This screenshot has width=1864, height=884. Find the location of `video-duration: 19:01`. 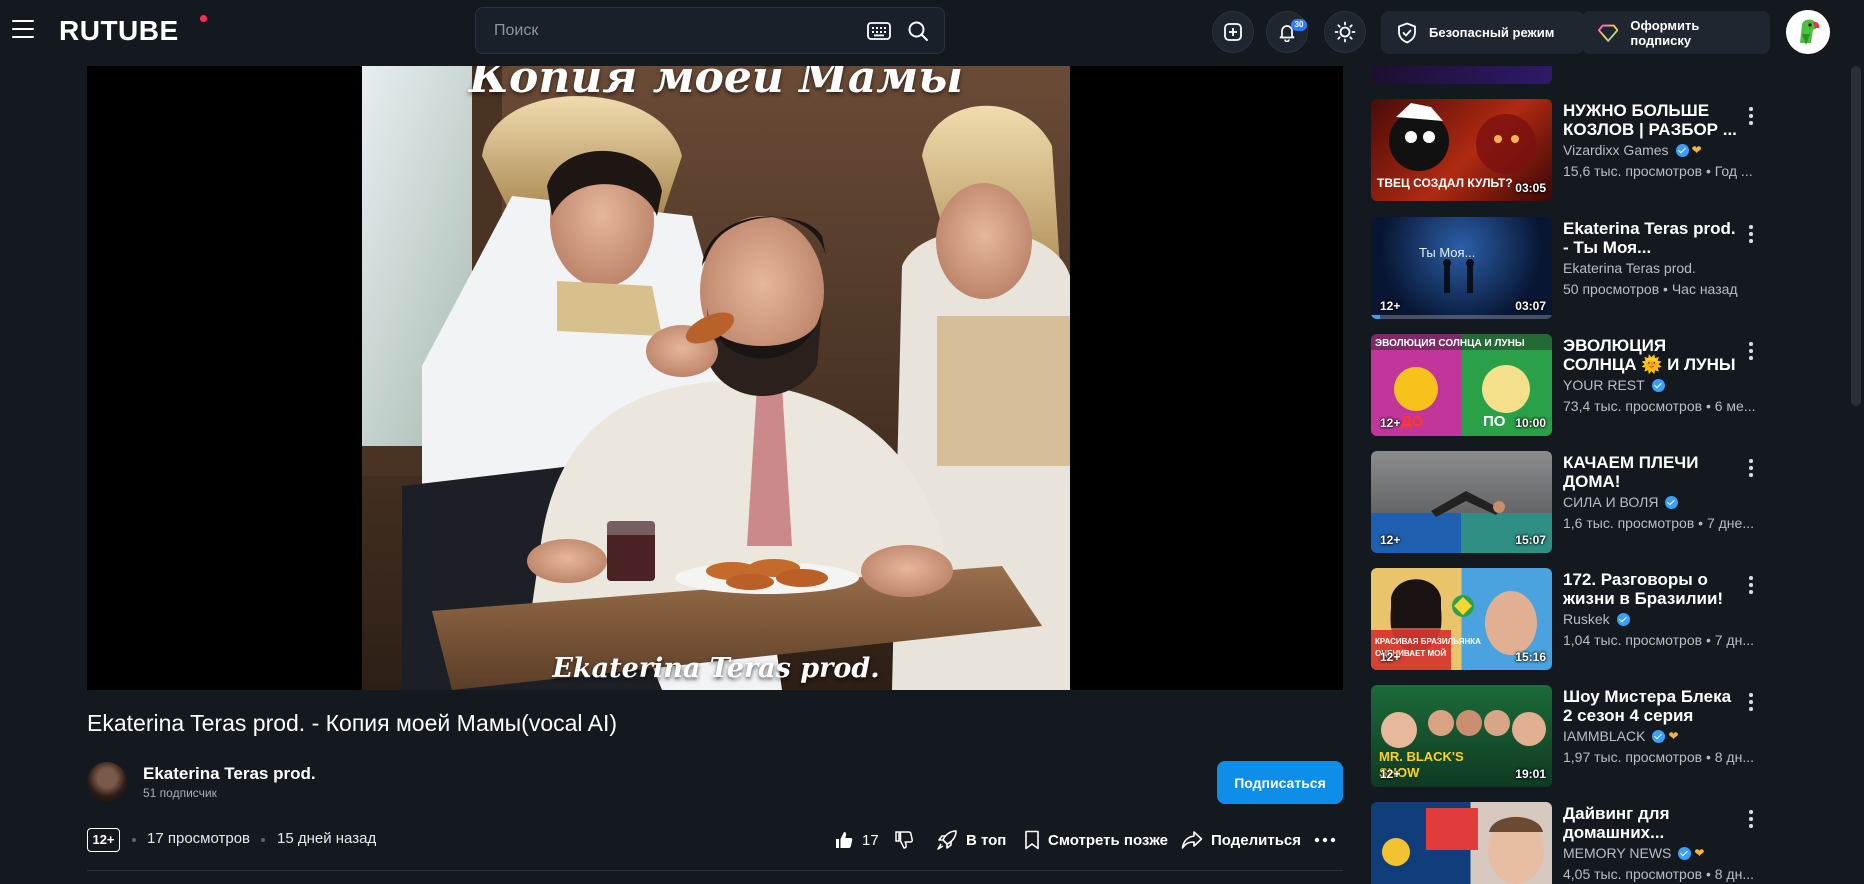

video-duration: 19:01 is located at coordinates (1530, 774).